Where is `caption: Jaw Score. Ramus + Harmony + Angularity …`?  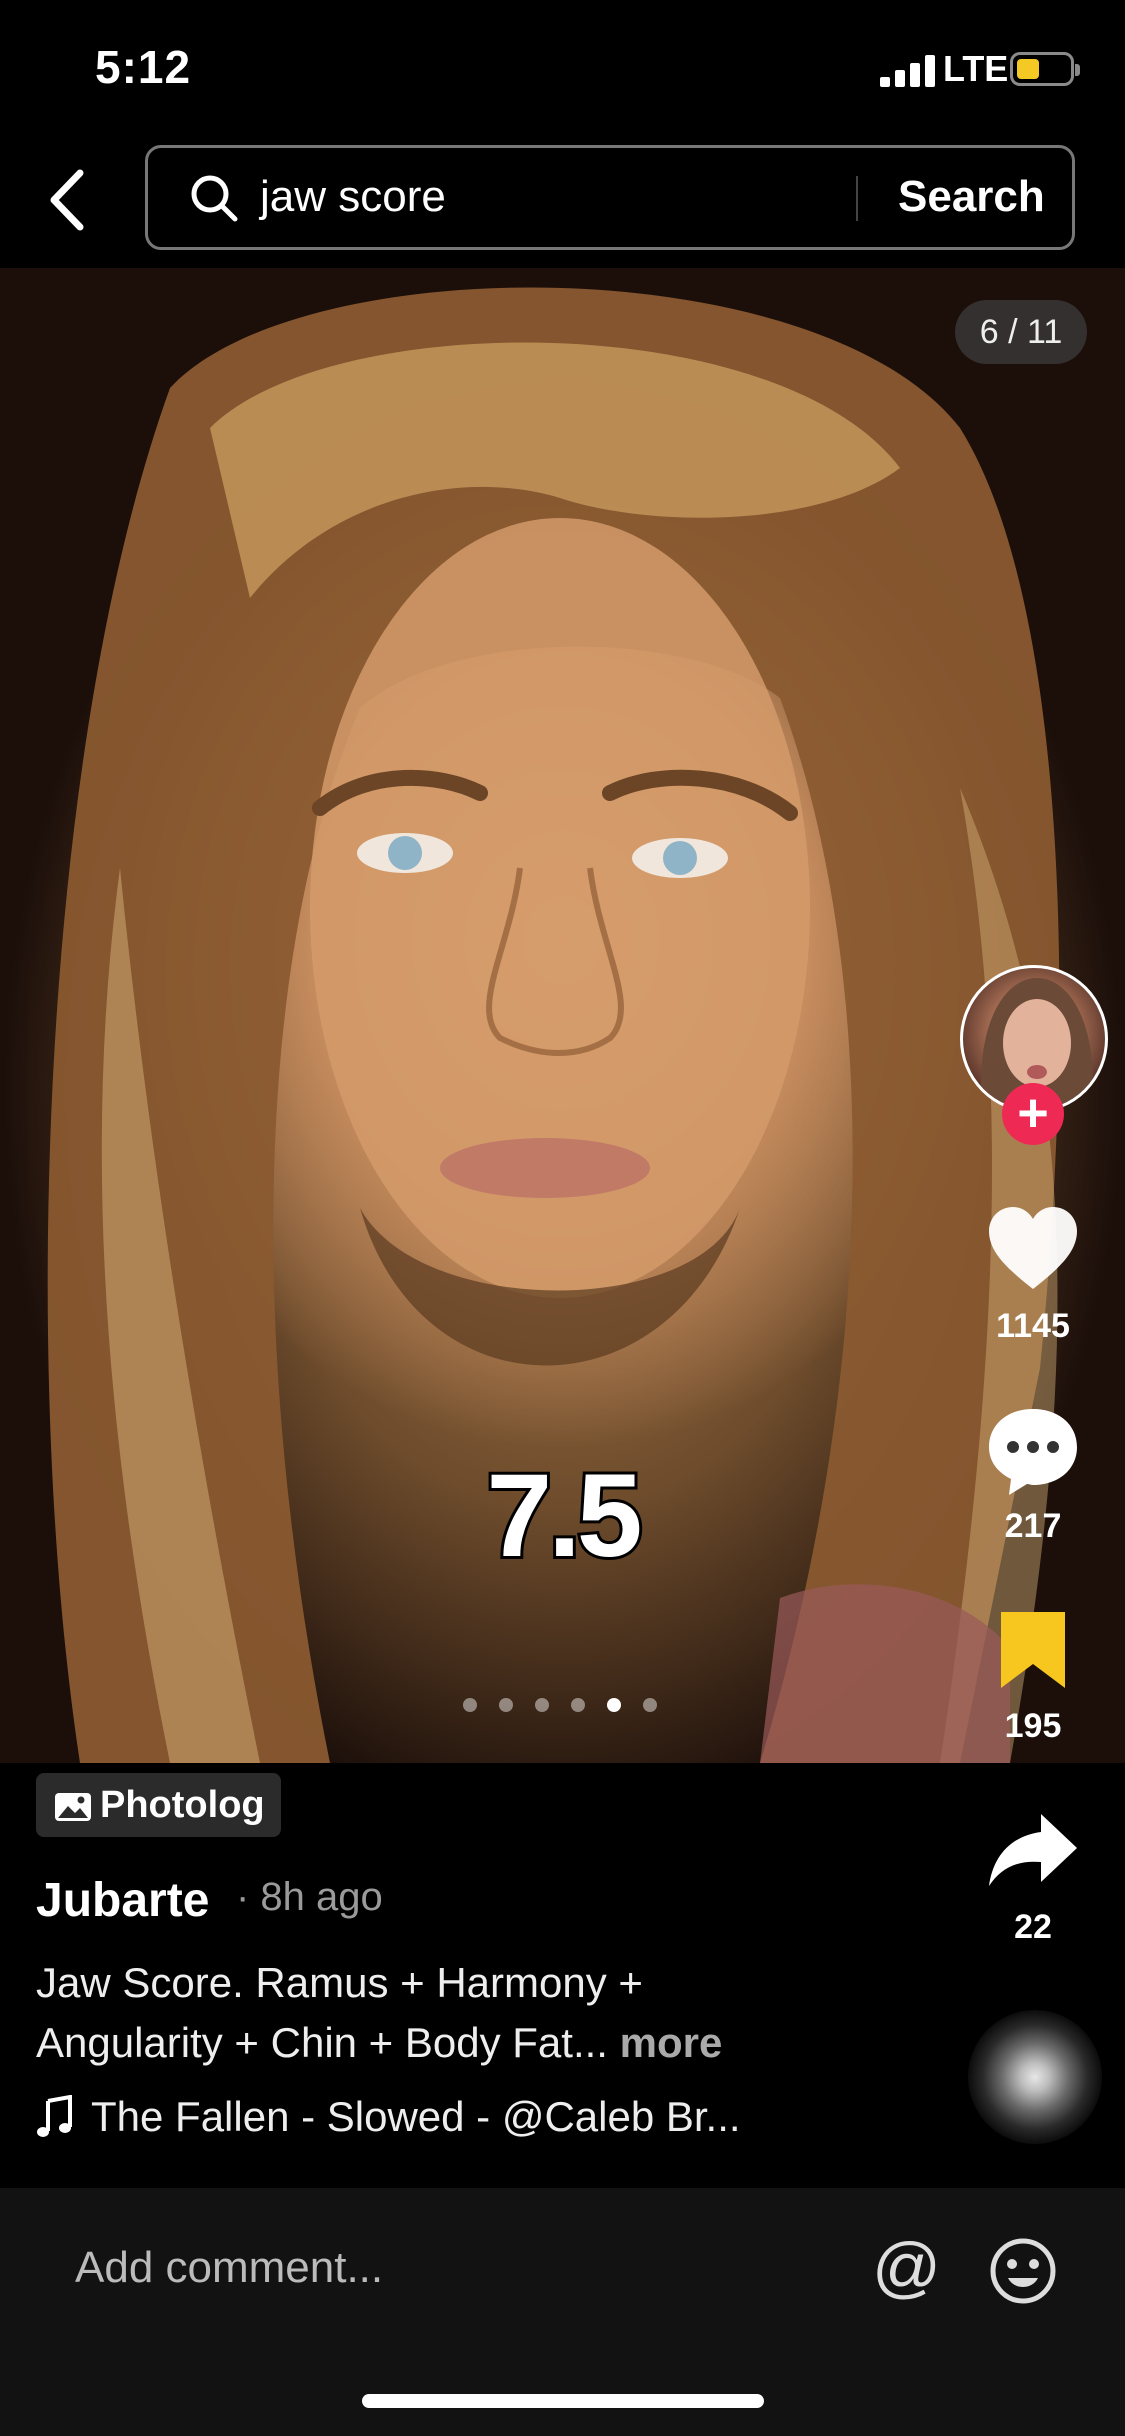
caption: Jaw Score. Ramus + Harmony + Angularity … is located at coordinates (416, 2013).